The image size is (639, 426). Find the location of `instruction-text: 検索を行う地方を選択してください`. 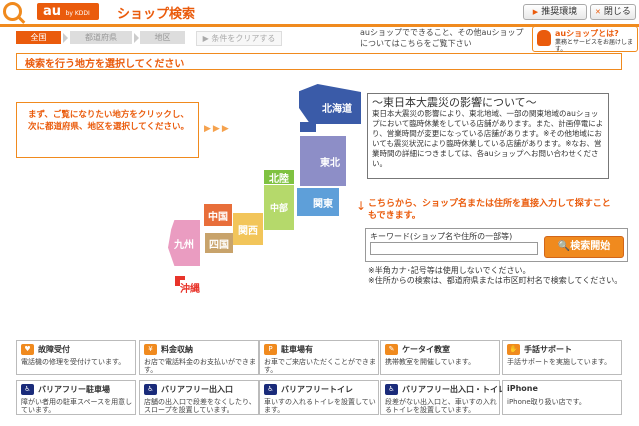

instruction-text: 検索を行う地方を選択してください is located at coordinates (105, 64).